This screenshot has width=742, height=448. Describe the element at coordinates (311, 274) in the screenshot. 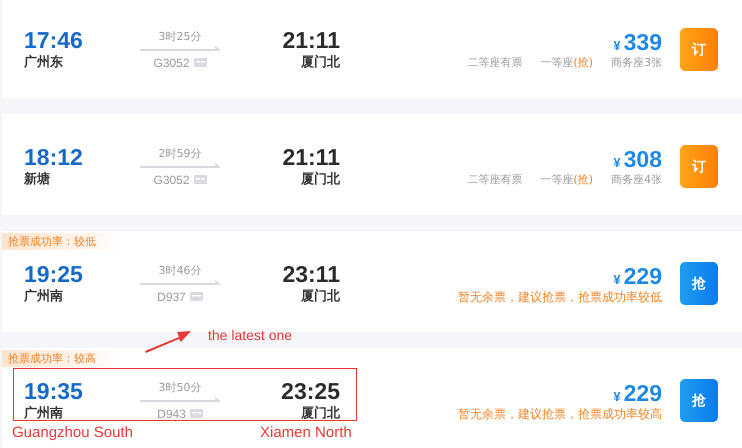

I see `arrival-time: 23:11` at that location.